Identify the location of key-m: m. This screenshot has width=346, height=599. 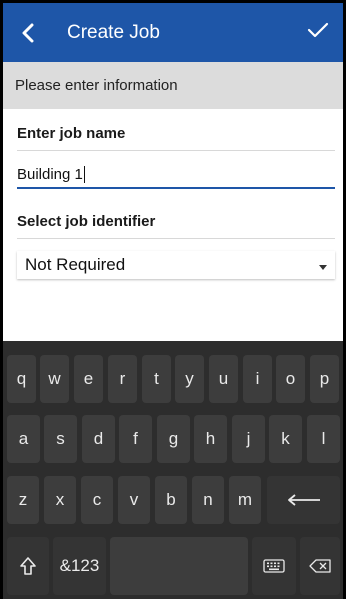
(245, 500).